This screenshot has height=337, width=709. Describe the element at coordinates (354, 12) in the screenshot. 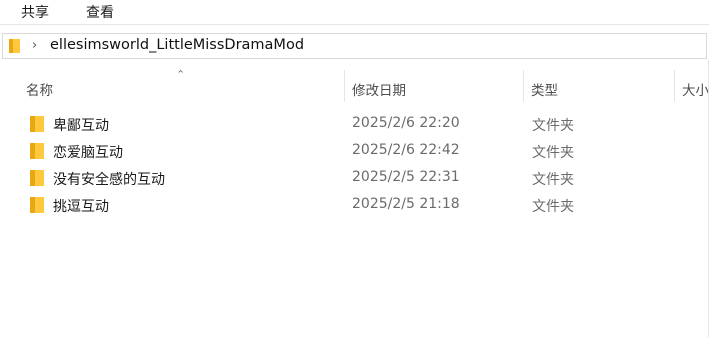

I see `ribbon-tabs: 共享 查看` at that location.